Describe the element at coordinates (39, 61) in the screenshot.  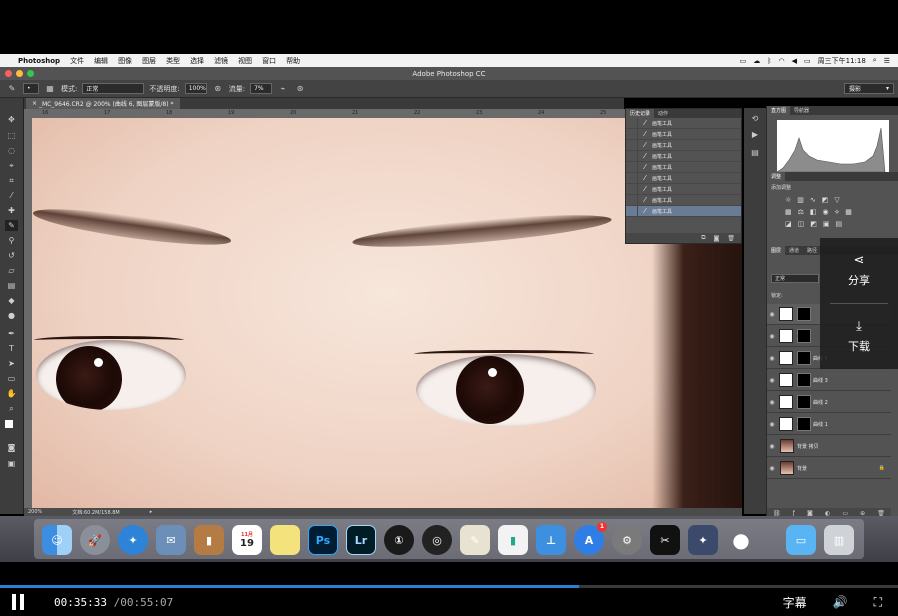
I see `menu-app-name: Photoshop` at that location.